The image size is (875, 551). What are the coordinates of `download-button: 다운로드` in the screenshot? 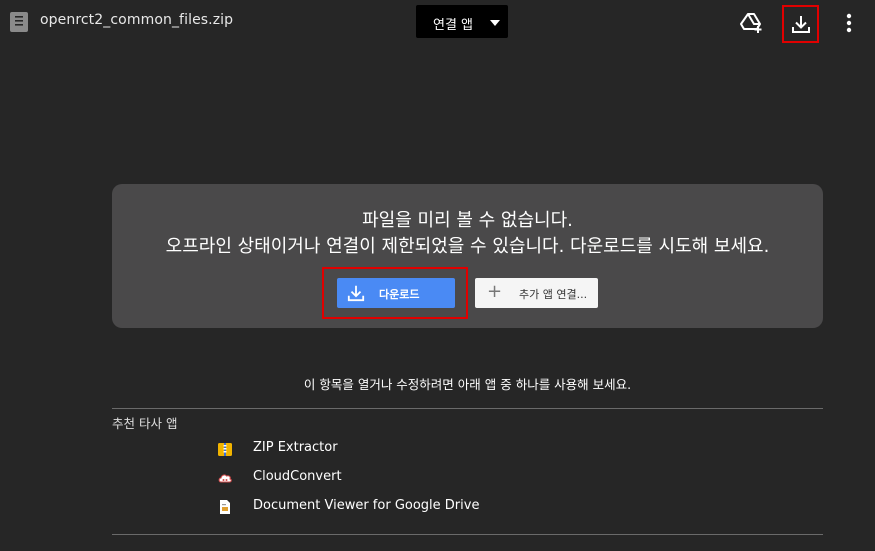 It's located at (396, 293).